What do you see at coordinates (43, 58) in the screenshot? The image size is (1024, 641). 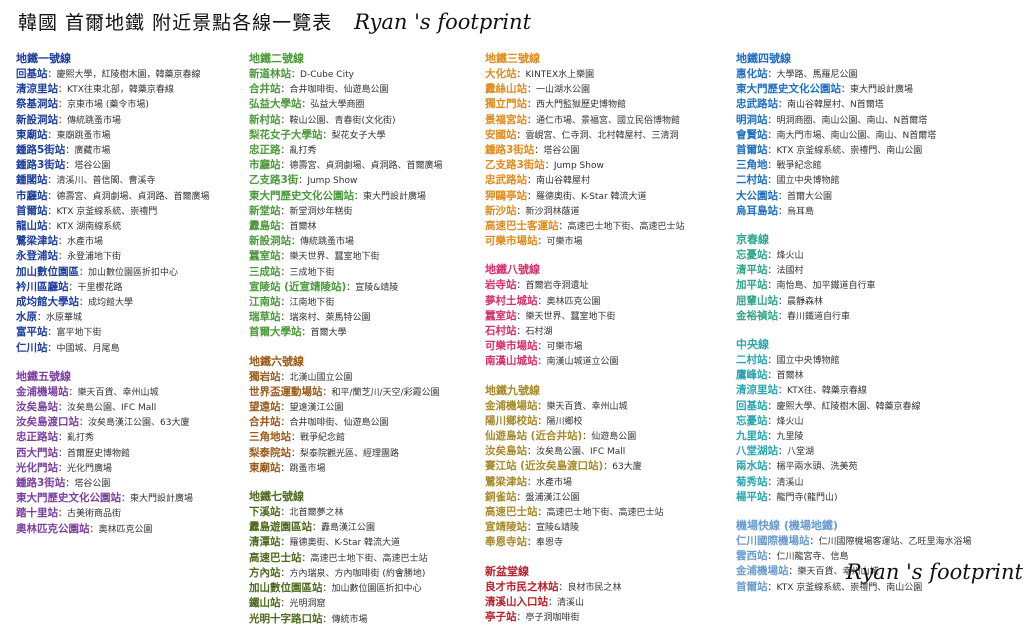 I see `line-title: 地鐵一號線` at bounding box center [43, 58].